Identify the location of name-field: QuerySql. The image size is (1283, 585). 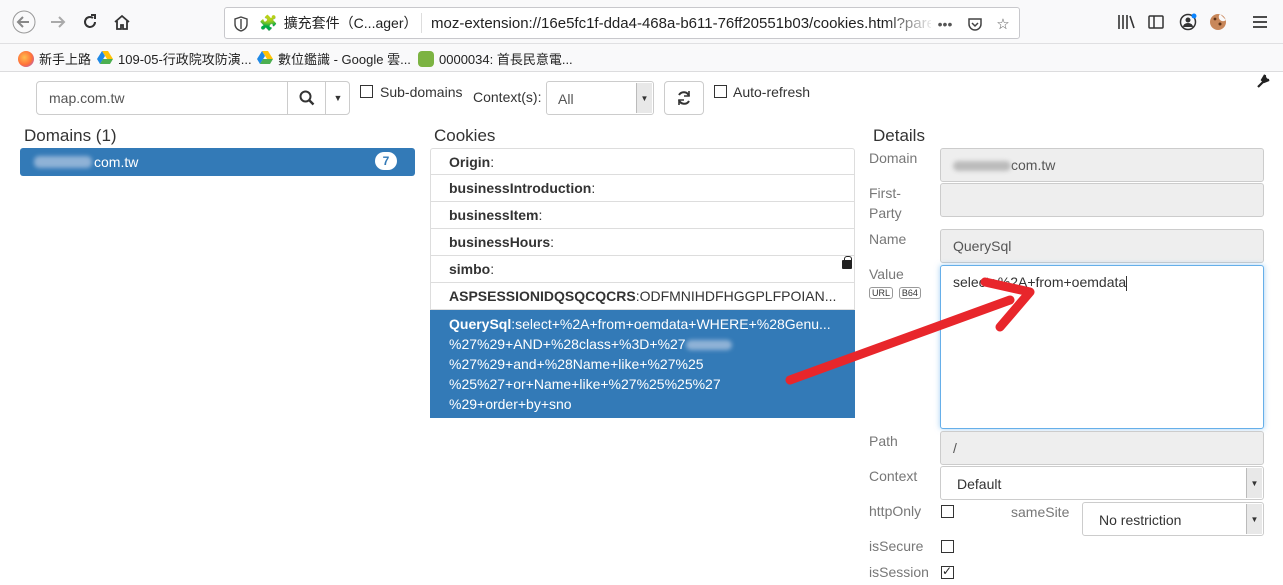
(1102, 246).